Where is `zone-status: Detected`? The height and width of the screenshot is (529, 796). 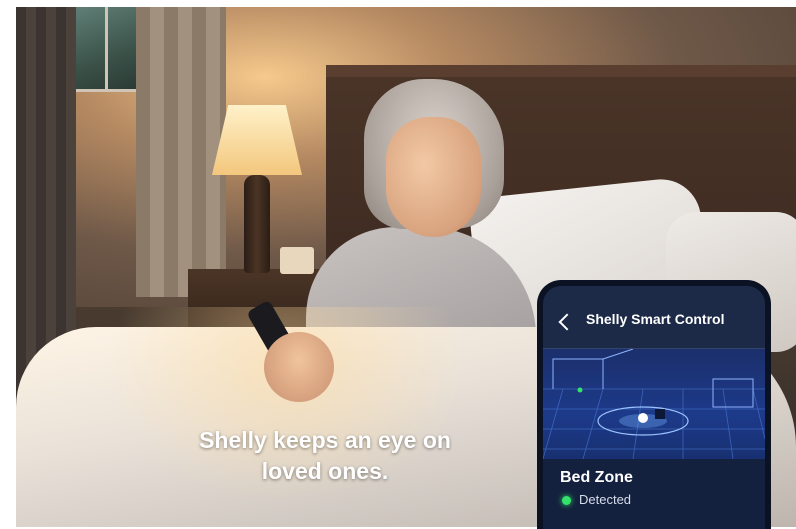 zone-status: Detected is located at coordinates (605, 499).